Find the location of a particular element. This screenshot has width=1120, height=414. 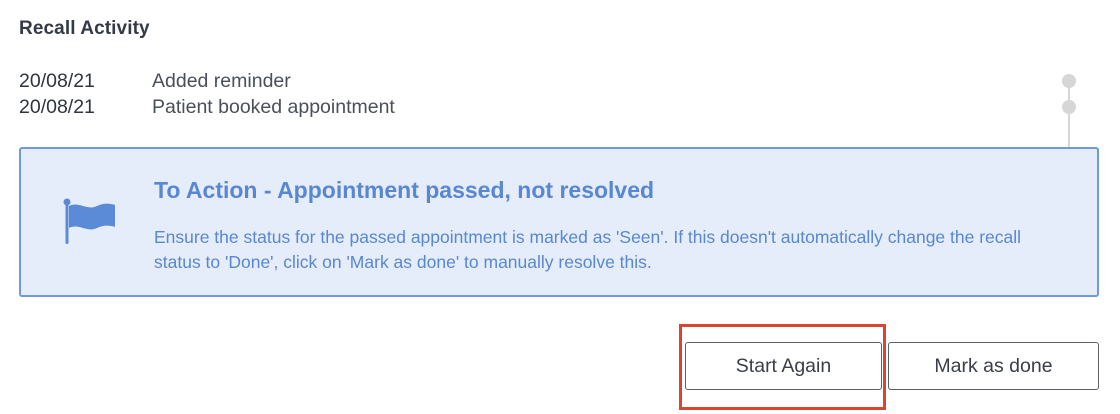

activity-item: 20/08/21 Patient booked appointment is located at coordinates (207, 107).